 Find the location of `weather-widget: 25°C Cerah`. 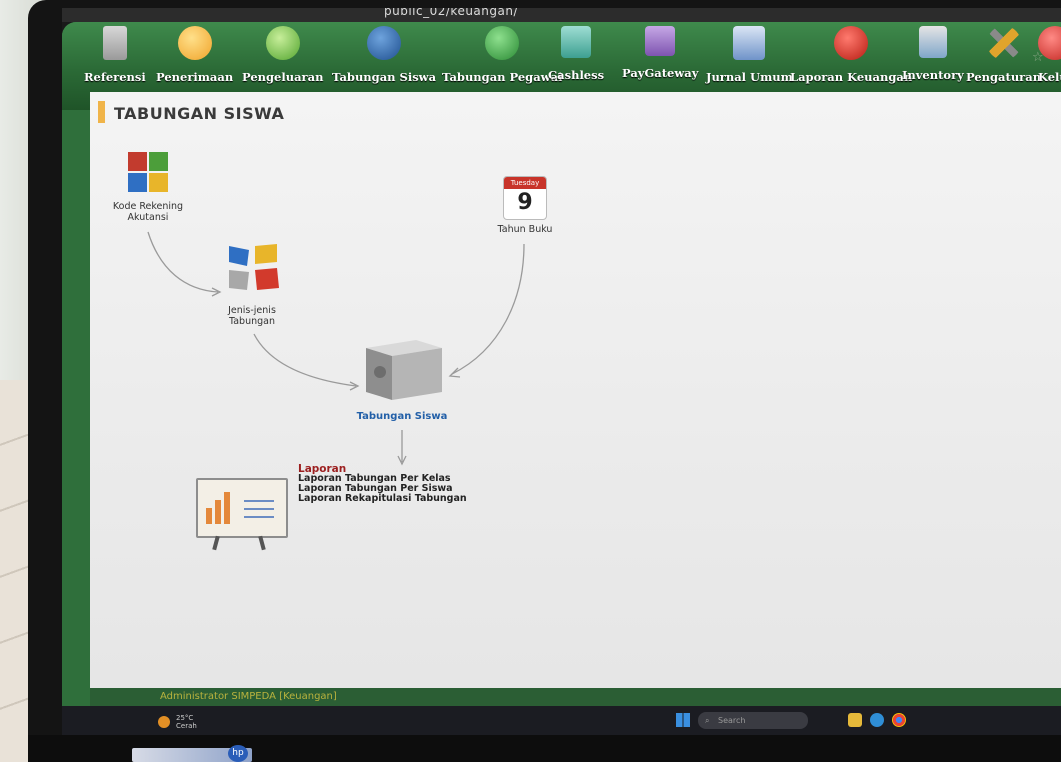

weather-widget: 25°C Cerah is located at coordinates (186, 722).